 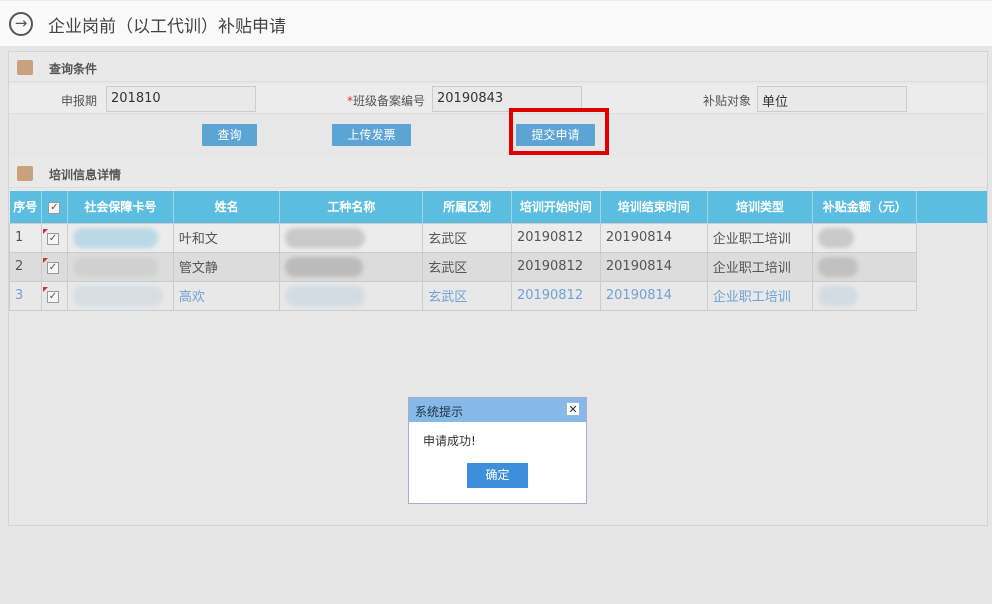 What do you see at coordinates (25, 67) in the screenshot?
I see `query-doc-icon` at bounding box center [25, 67].